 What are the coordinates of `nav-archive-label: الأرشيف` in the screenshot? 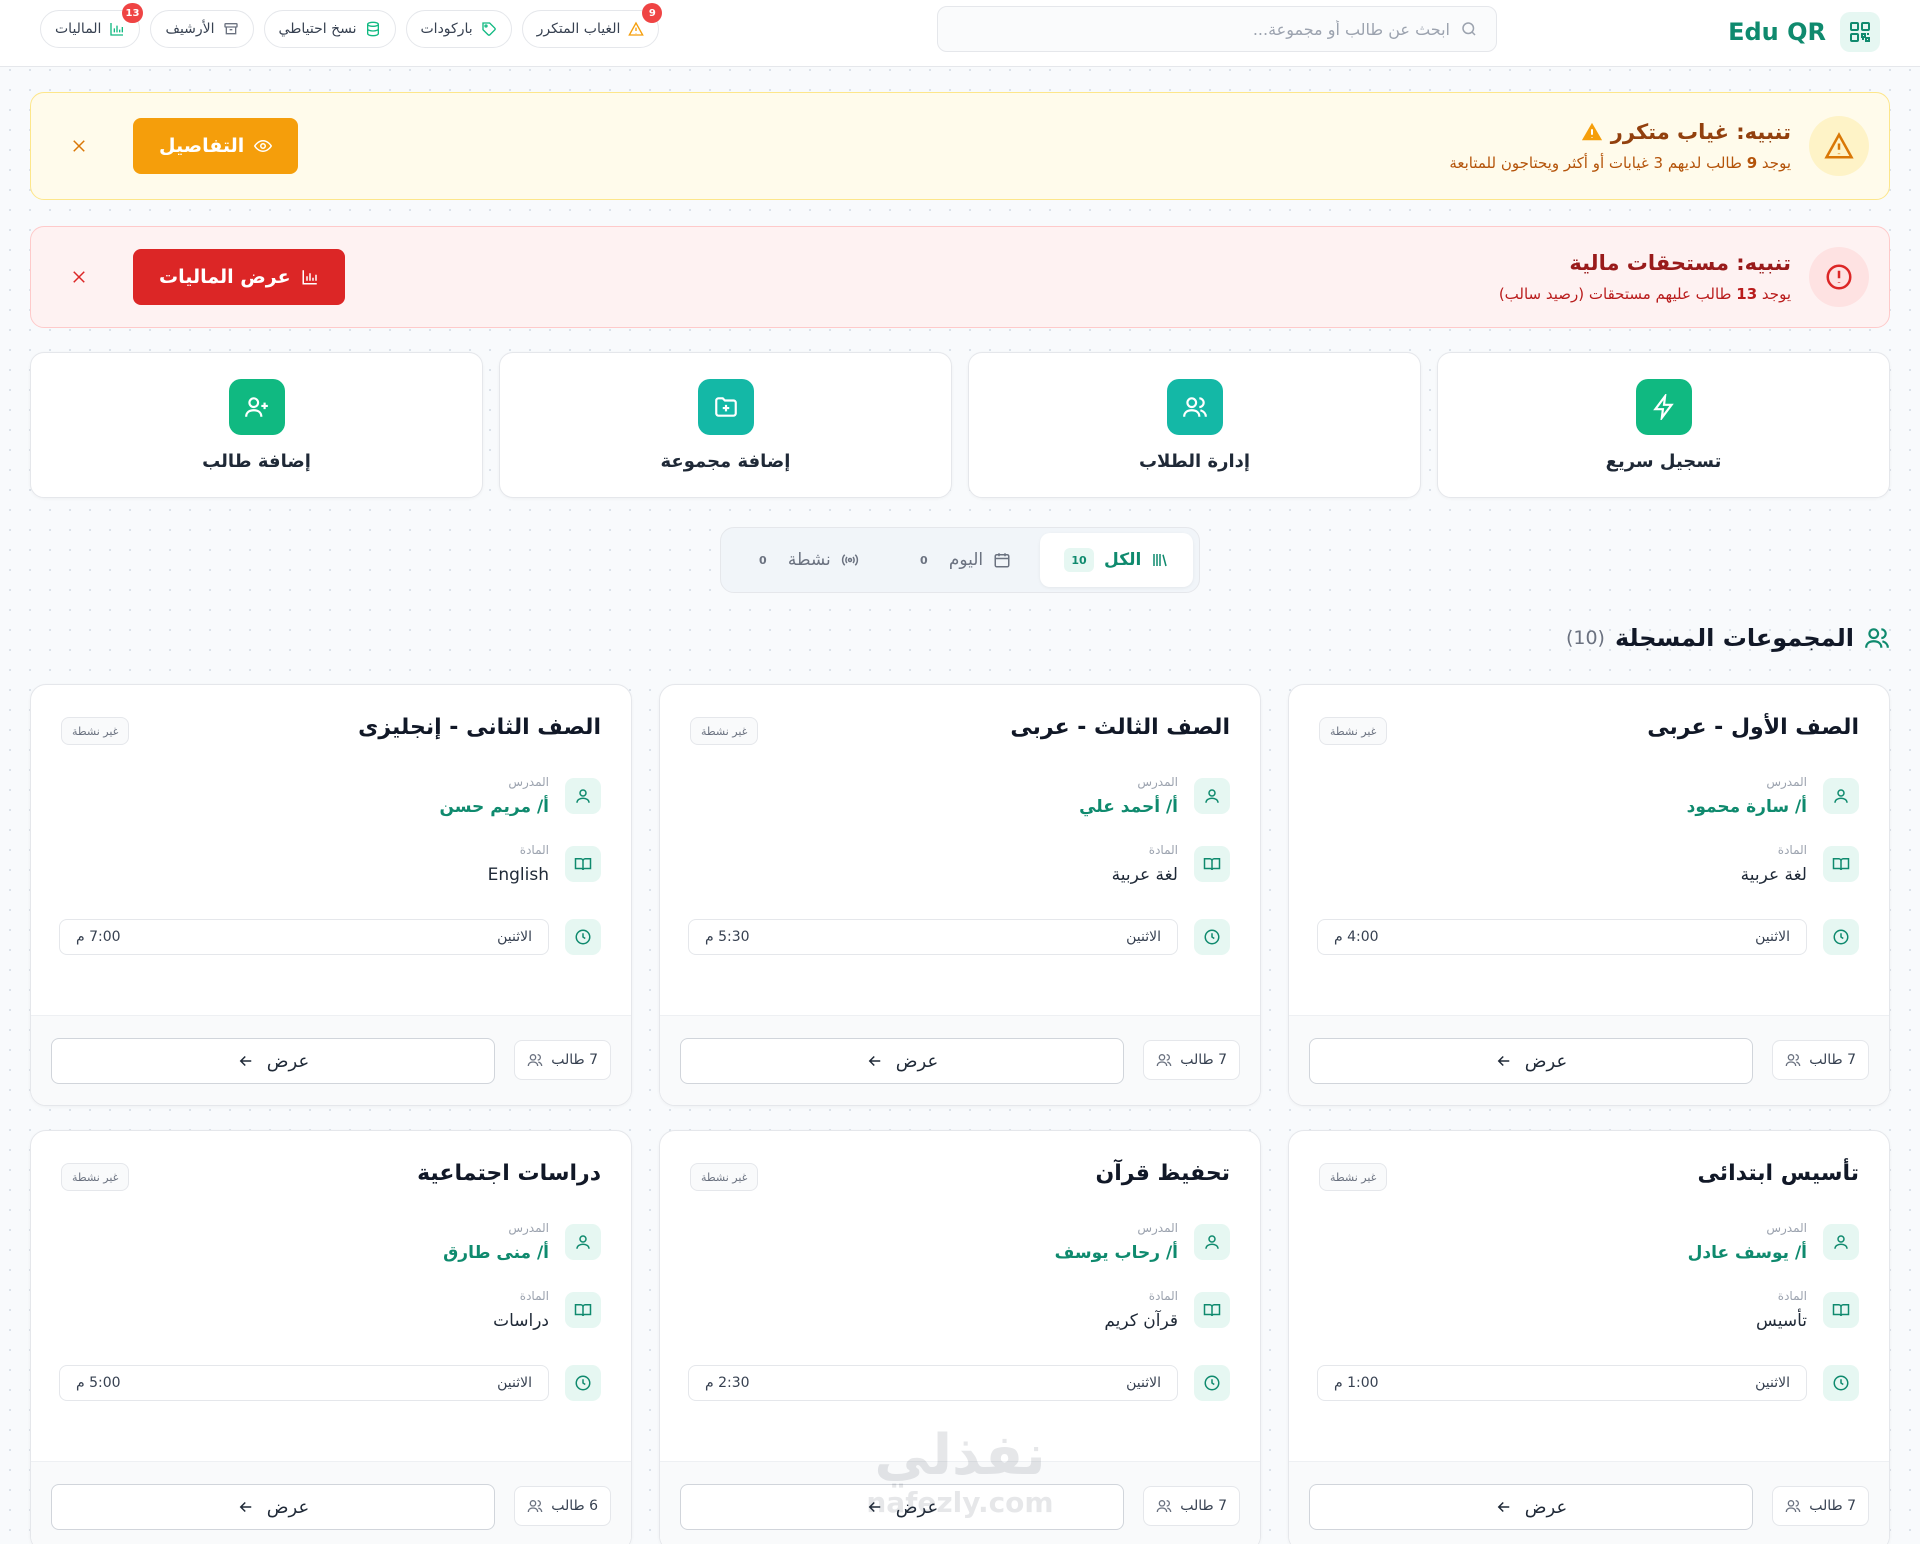 It's located at (190, 29).